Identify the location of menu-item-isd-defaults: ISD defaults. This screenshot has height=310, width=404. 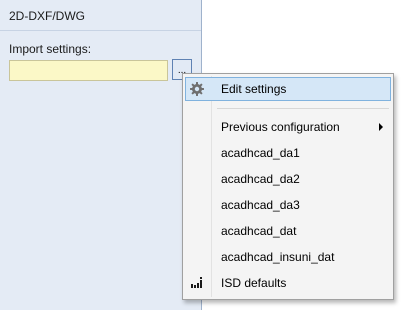
(288, 283).